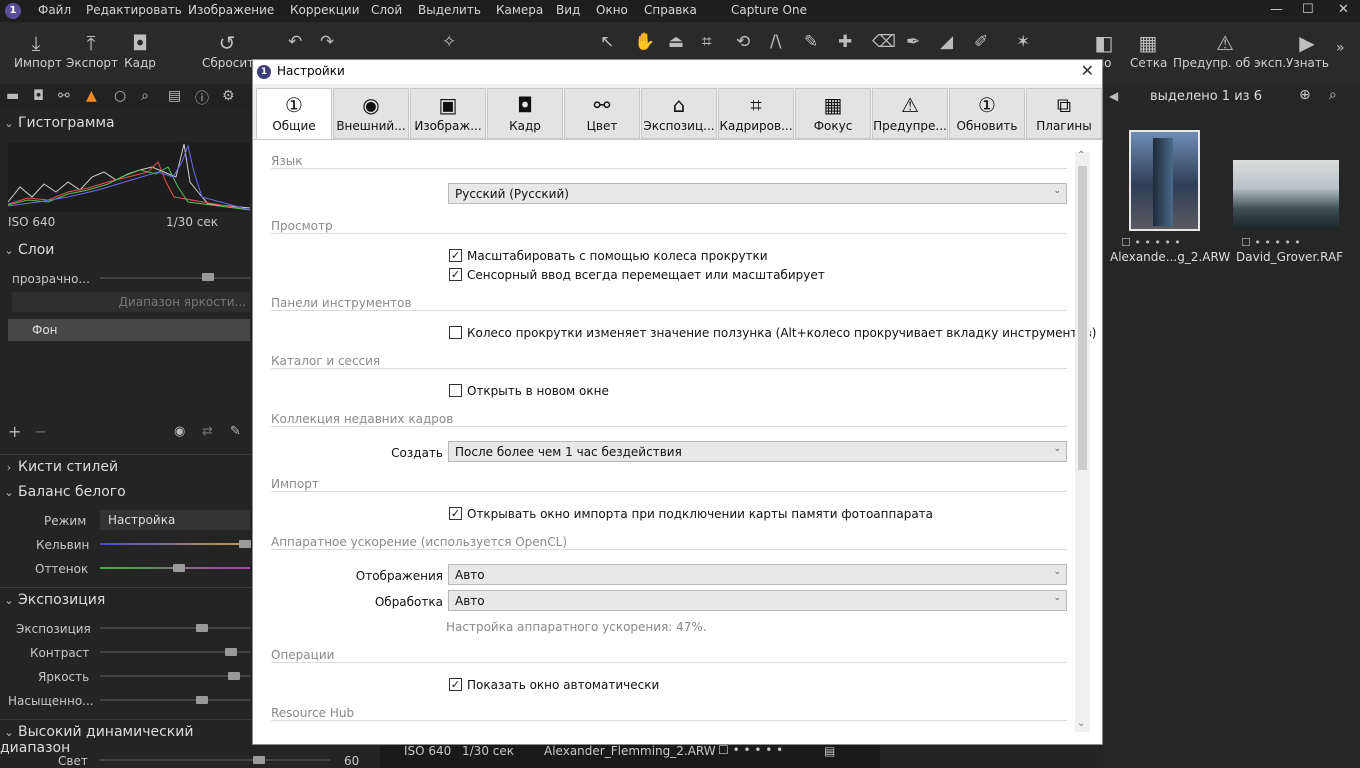 The height and width of the screenshot is (768, 1360). I want to click on menu-window: Окно, so click(612, 10).